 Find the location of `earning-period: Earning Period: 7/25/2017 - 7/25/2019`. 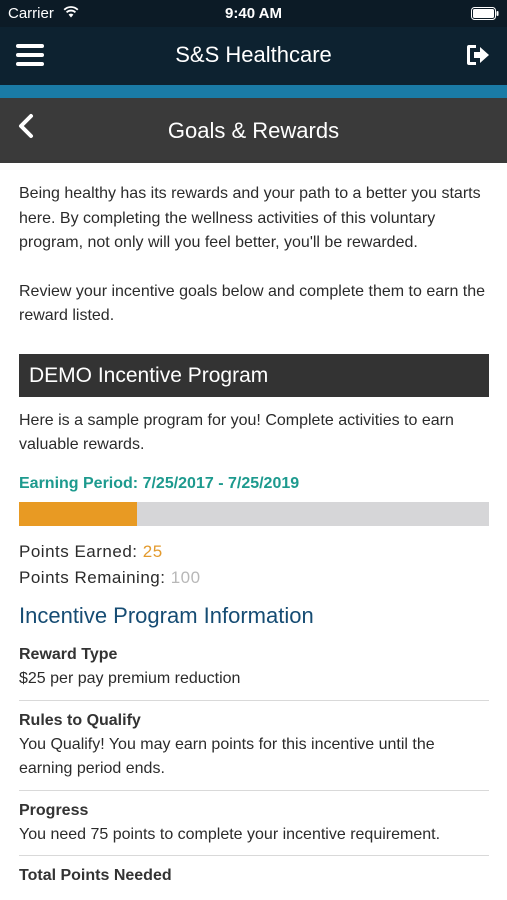

earning-period: Earning Period: 7/25/2017 - 7/25/2019 is located at coordinates (159, 483).